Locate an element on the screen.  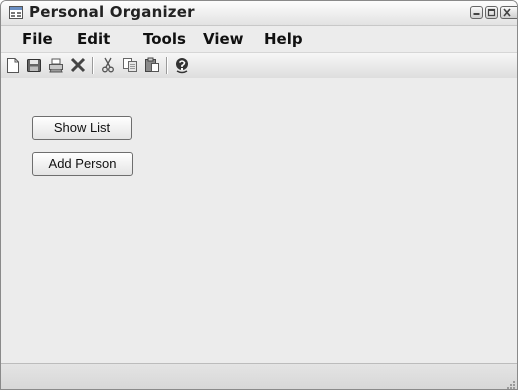
close-icon is located at coordinates (508, 12).